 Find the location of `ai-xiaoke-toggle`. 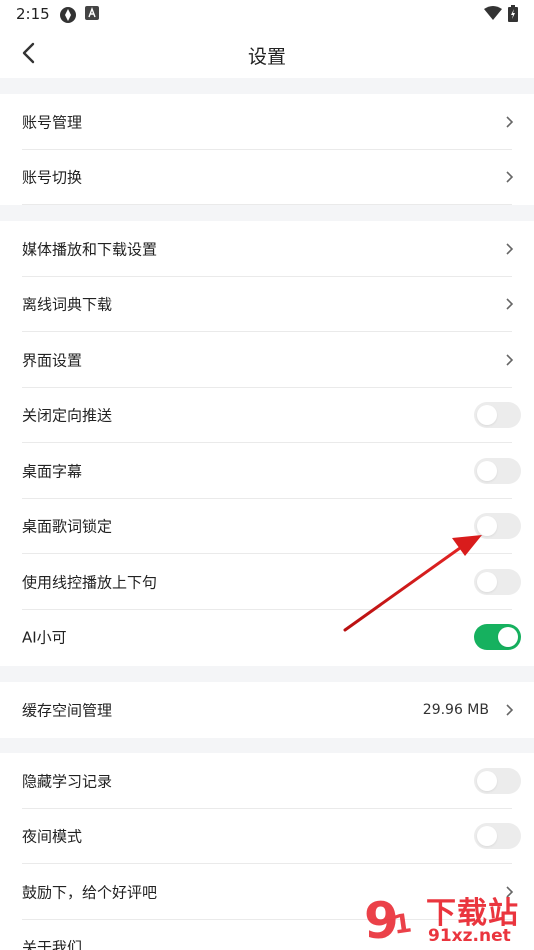

ai-xiaoke-toggle is located at coordinates (497, 637).